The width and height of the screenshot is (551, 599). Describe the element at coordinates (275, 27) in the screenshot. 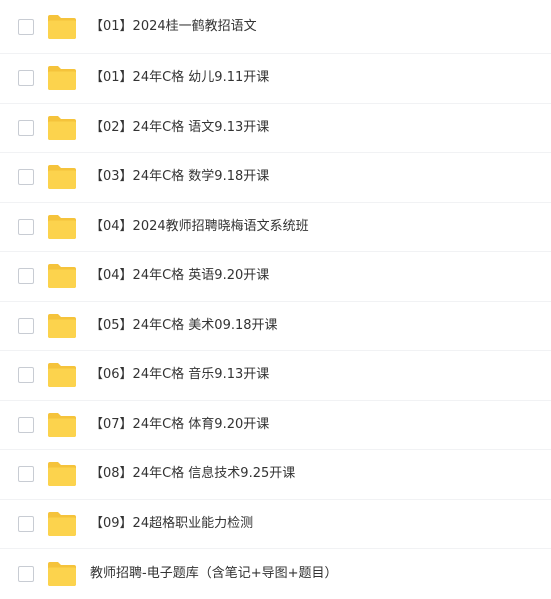

I see `file-row: 【01】2024桂一鹤教招语文` at that location.